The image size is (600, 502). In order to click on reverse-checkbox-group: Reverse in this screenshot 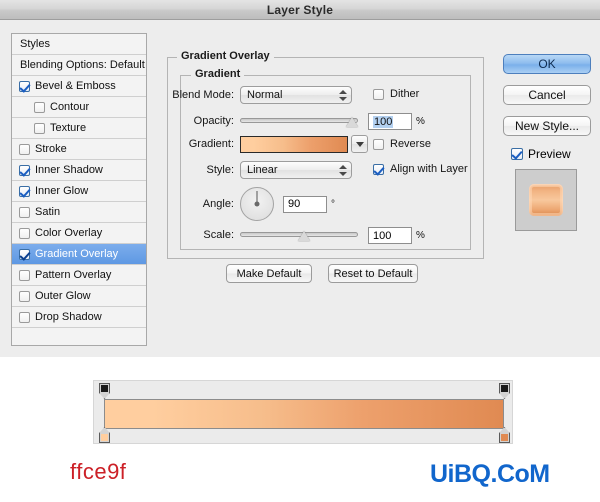, I will do `click(402, 144)`.